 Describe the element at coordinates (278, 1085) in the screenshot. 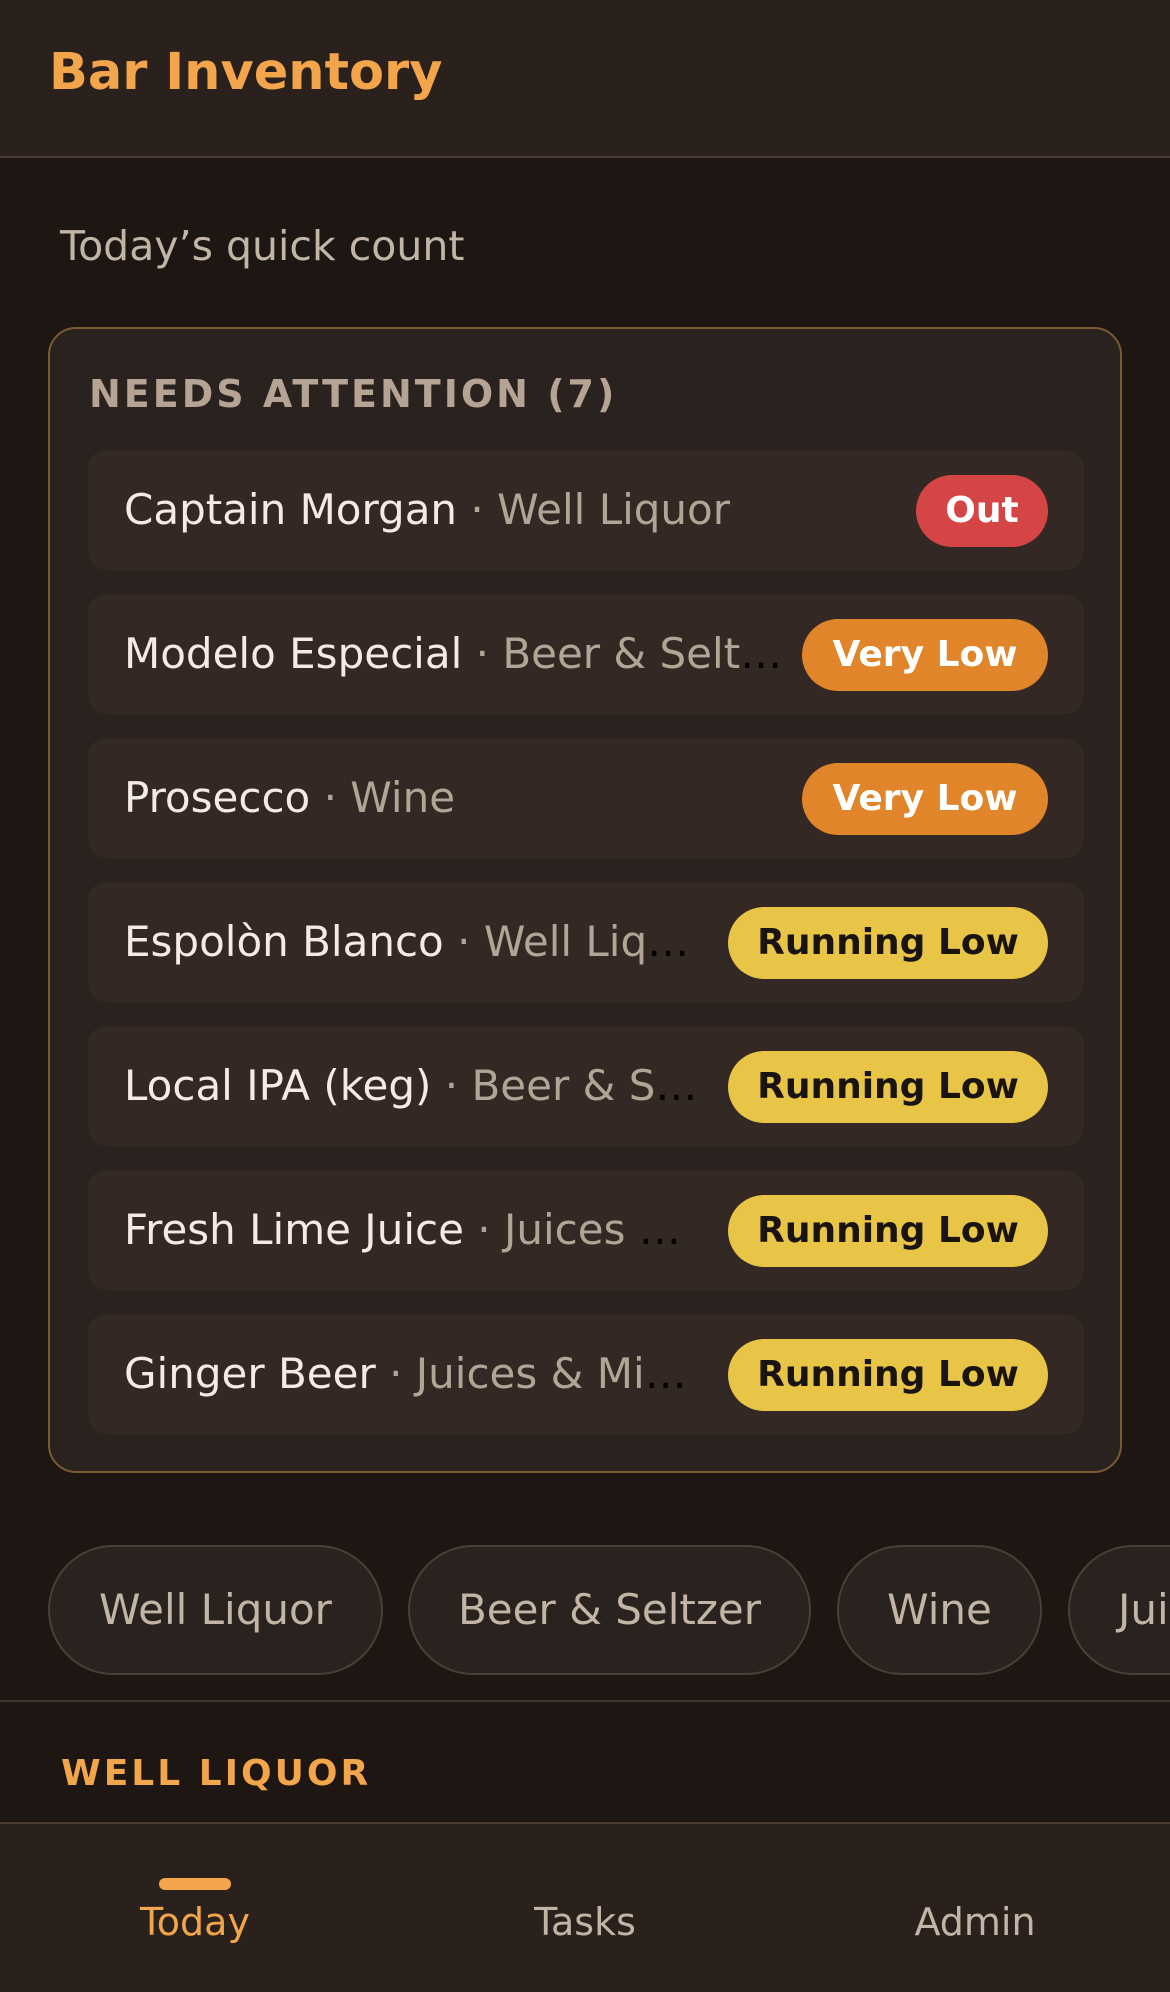

I see `item-name: Local IPA (keg)` at that location.